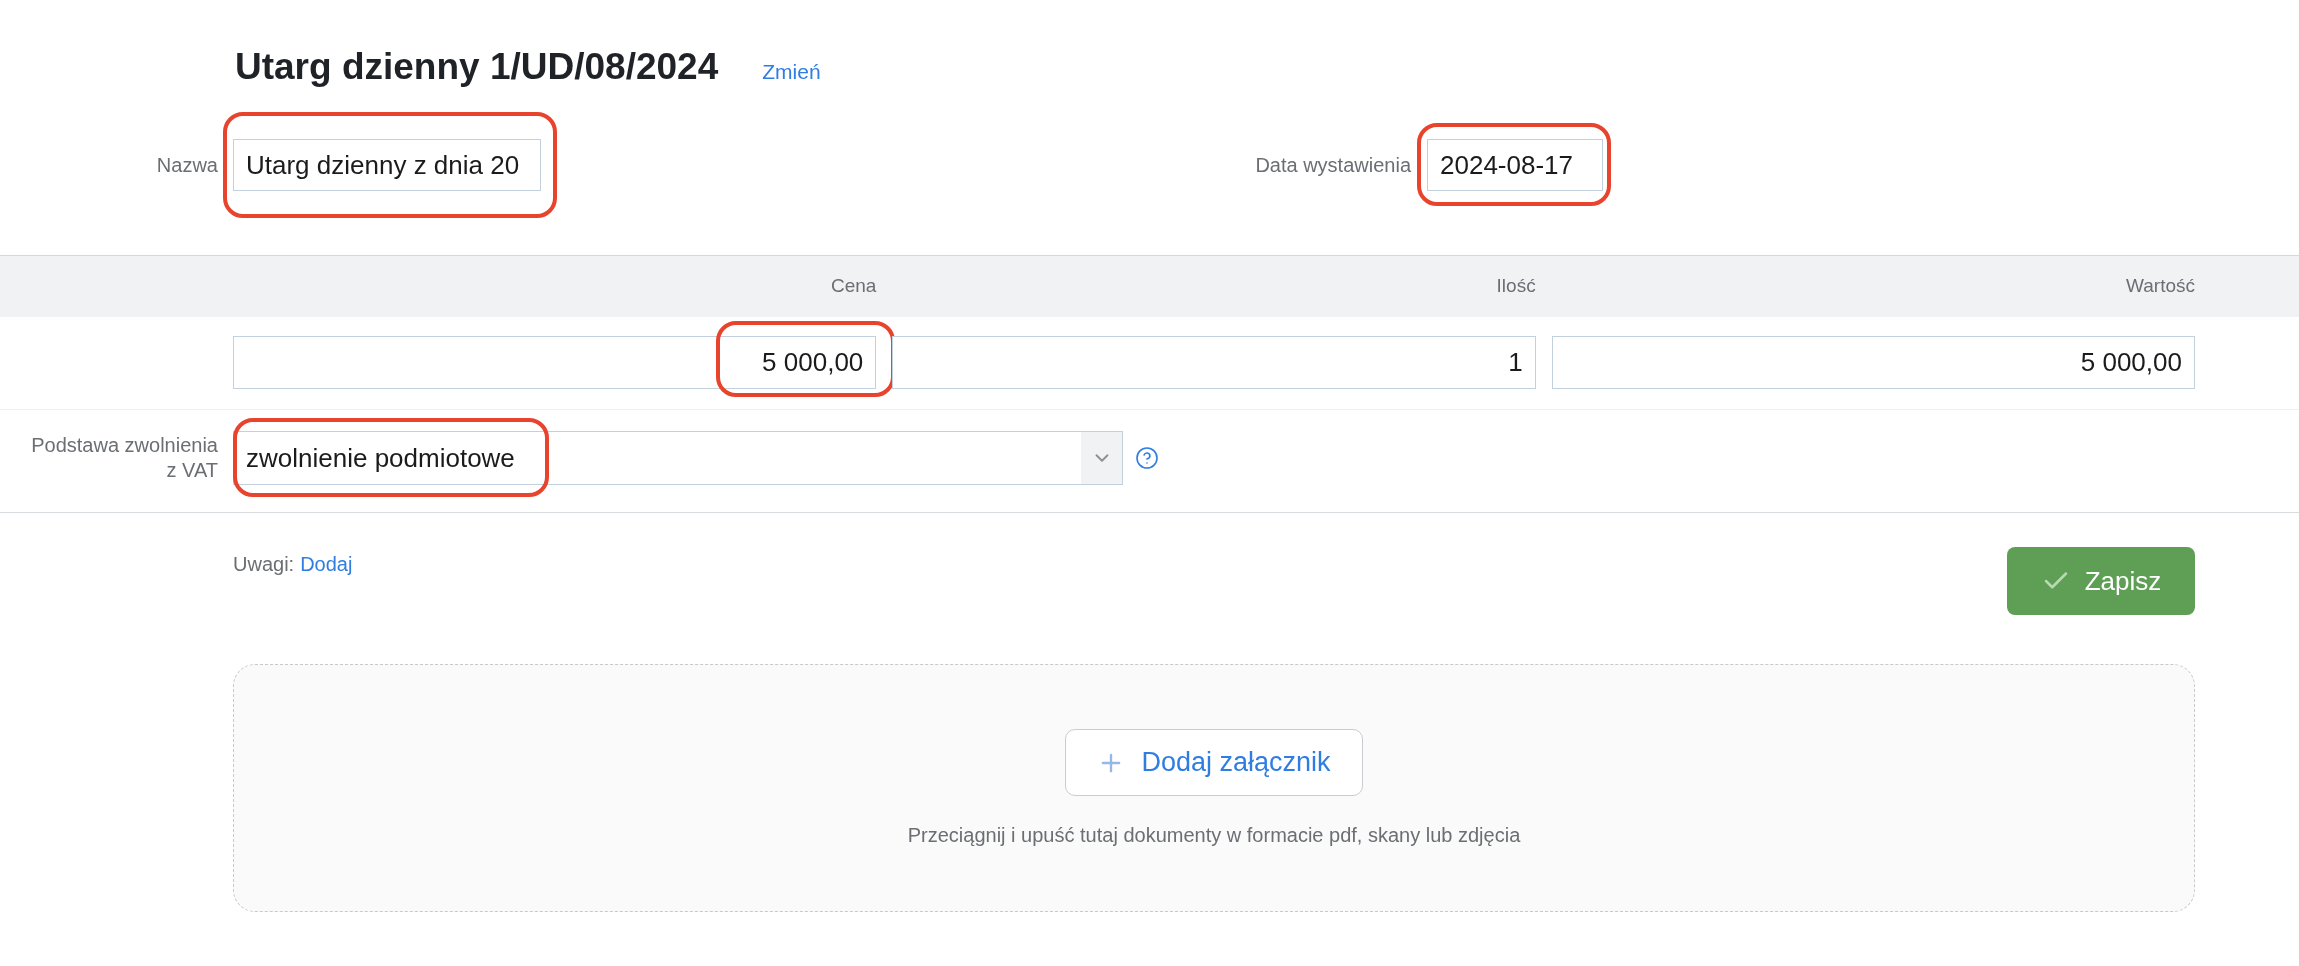 This screenshot has width=2299, height=966. I want to click on notes-label: Uwagi:, so click(264, 564).